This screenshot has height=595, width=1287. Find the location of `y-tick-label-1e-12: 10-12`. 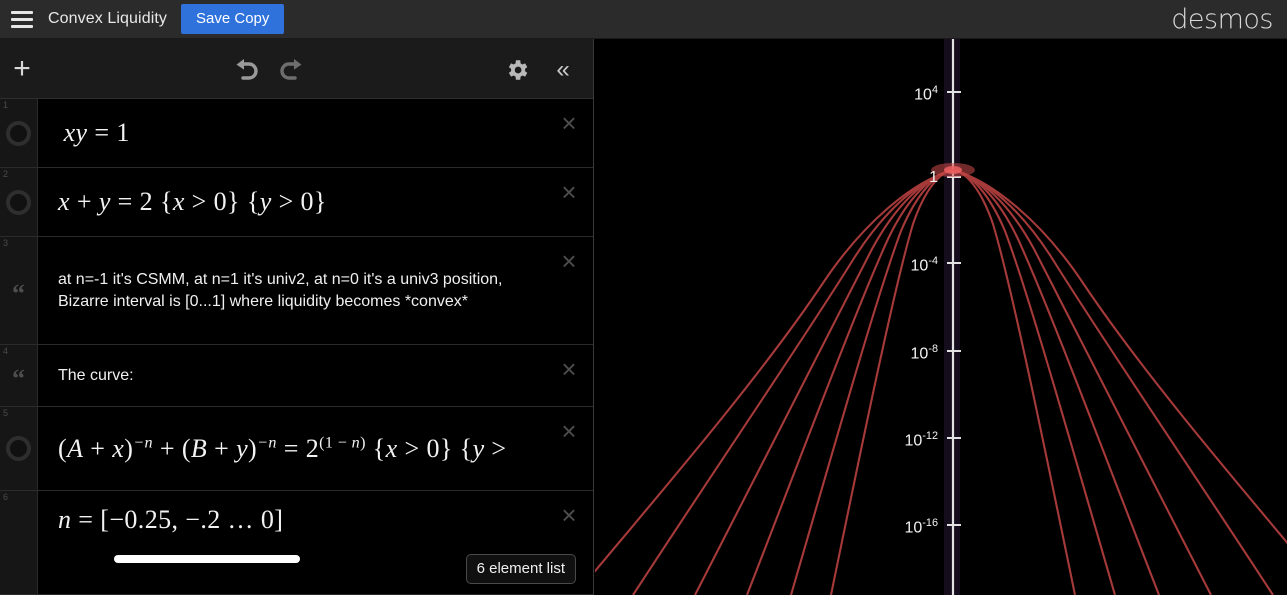

y-tick-label-1e-12: 10-12 is located at coordinates (921, 440).